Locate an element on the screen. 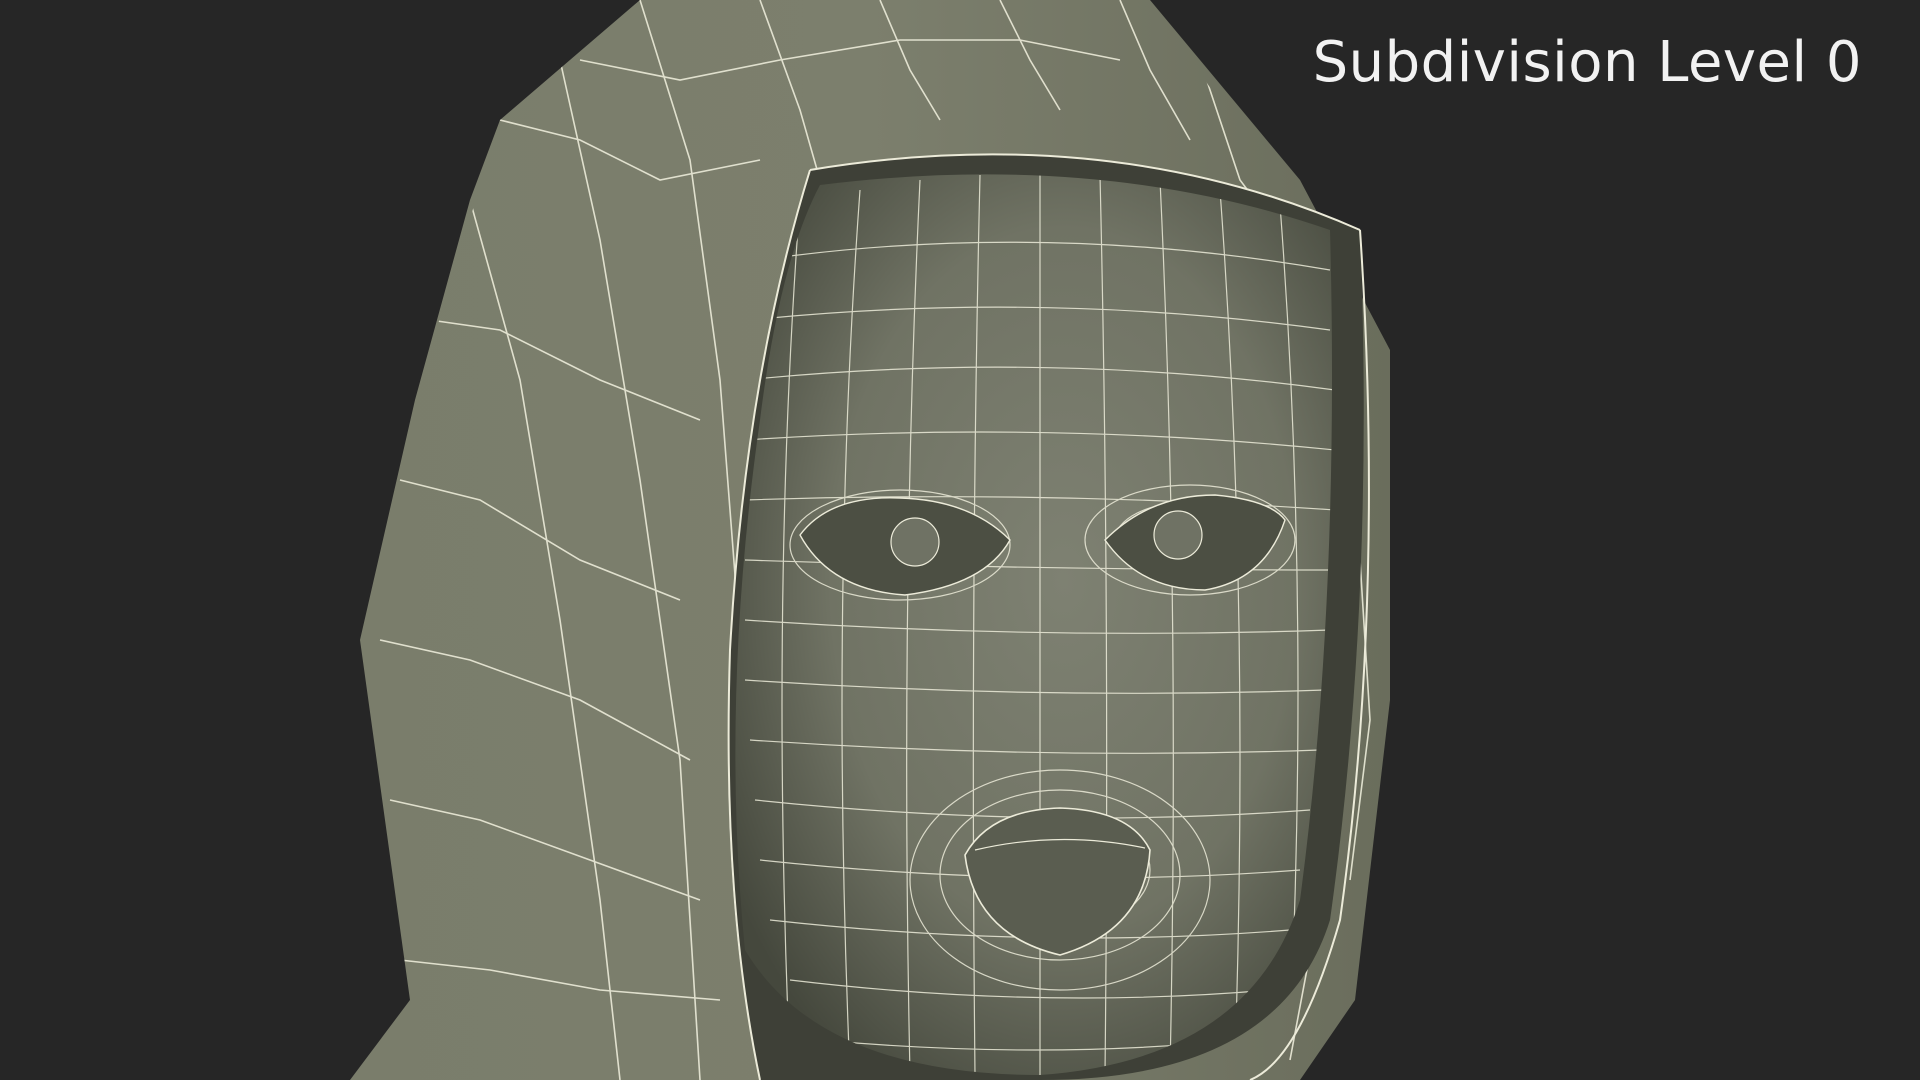 Image resolution: width=1920 pixels, height=1080 pixels. right-eyeball is located at coordinates (1178, 535).